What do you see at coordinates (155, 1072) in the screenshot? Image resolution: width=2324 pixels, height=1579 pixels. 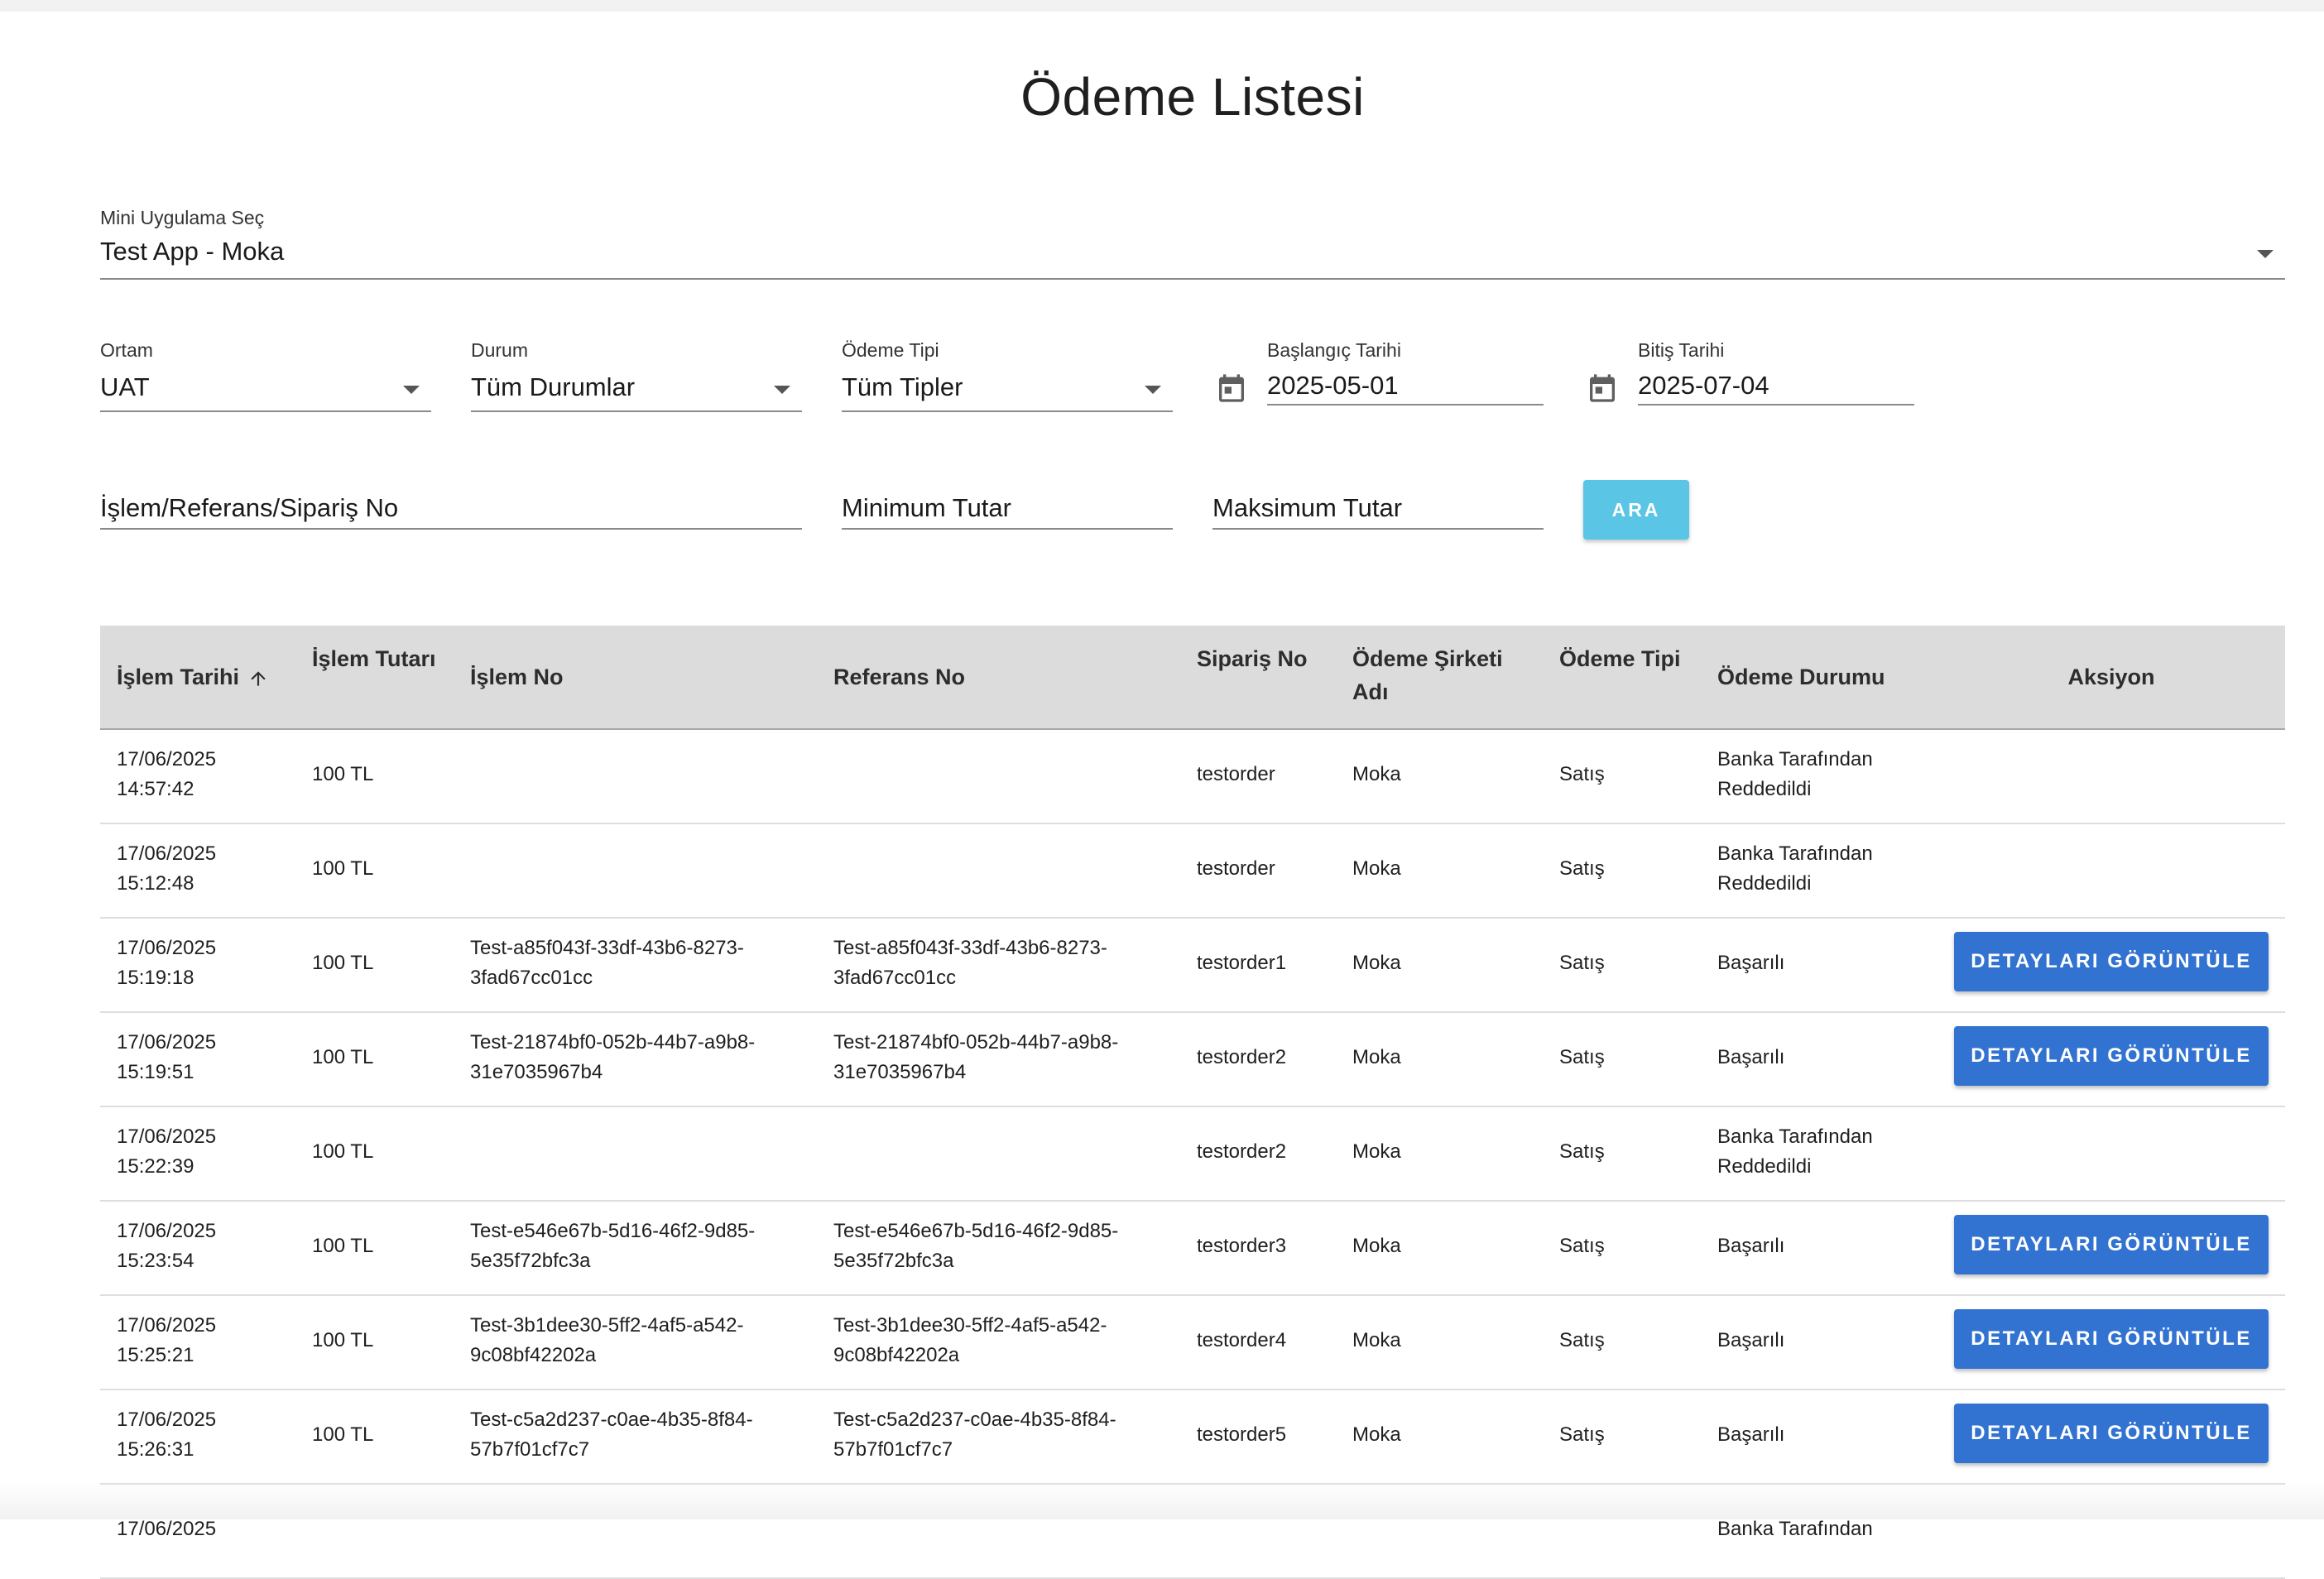 I see `cell-islem-tarihi-line2: 15:19:51` at bounding box center [155, 1072].